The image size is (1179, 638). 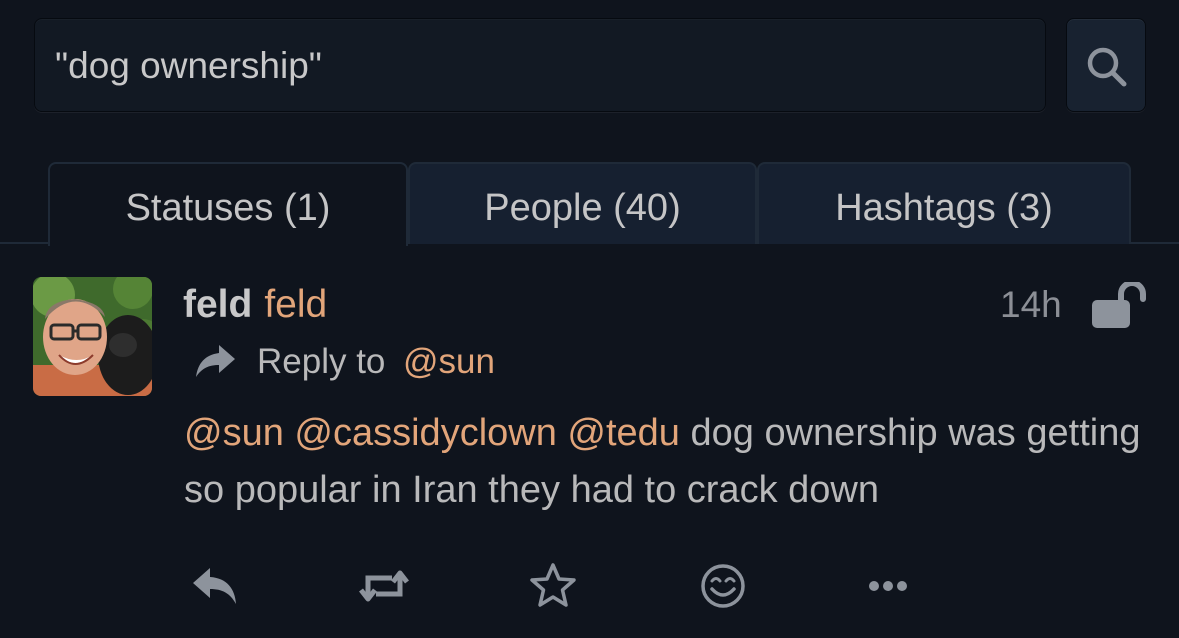 I want to click on more-button, so click(x=888, y=586).